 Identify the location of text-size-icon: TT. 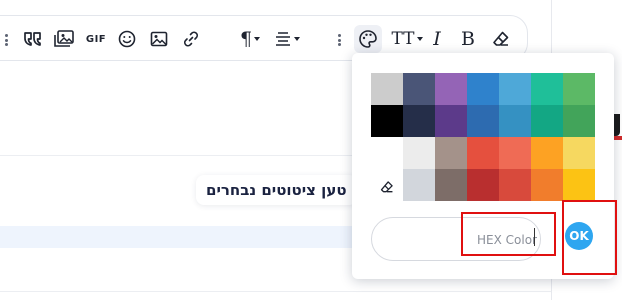
(403, 38).